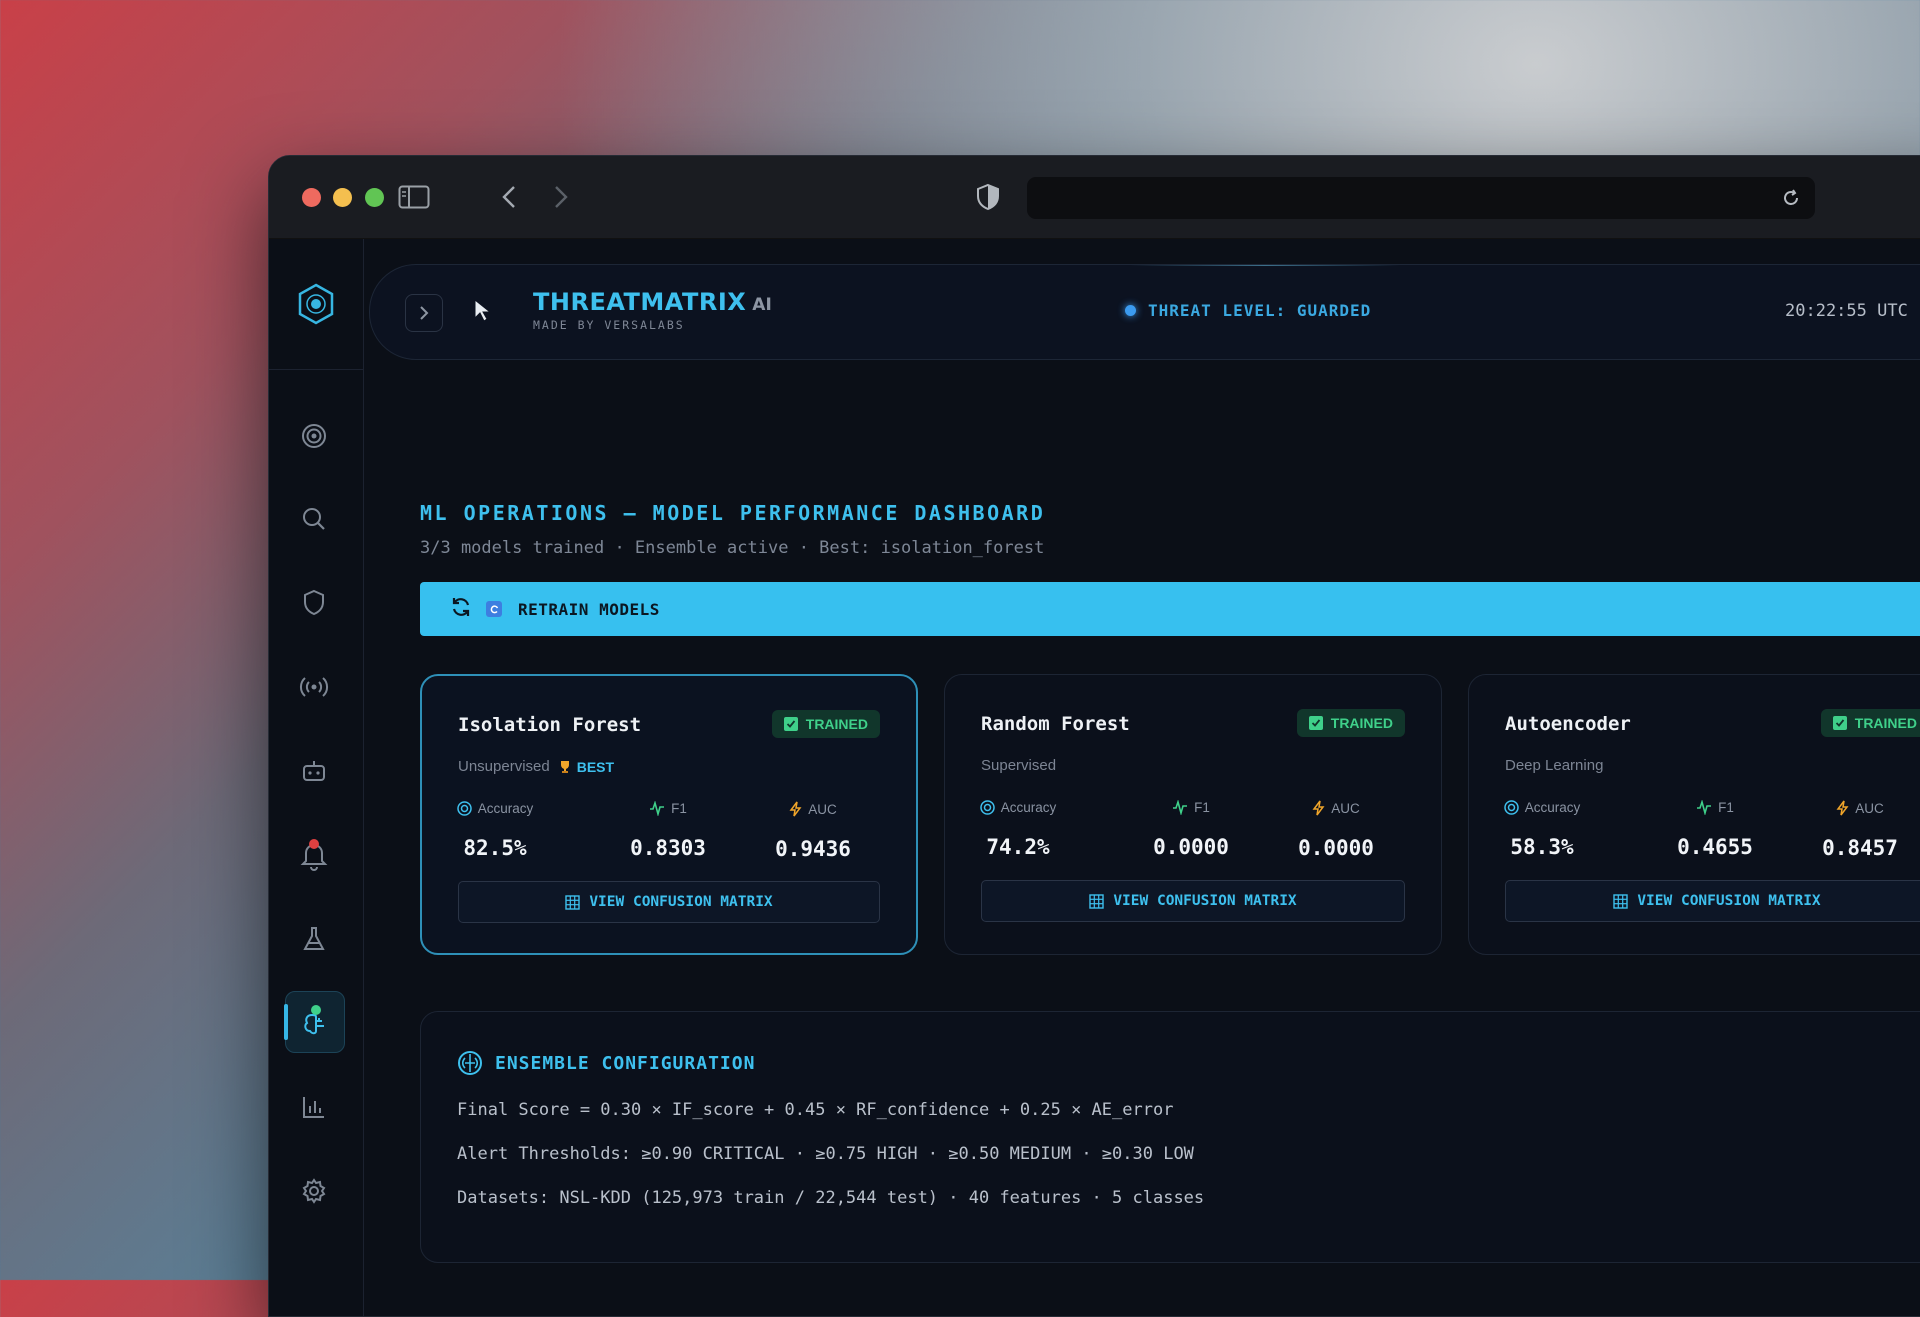  I want to click on sidebar-item-search, so click(314, 519).